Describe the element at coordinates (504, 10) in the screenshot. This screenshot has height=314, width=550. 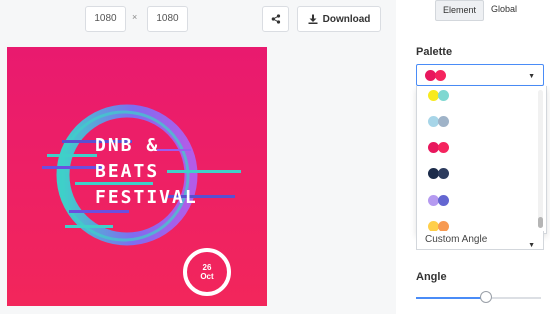
I see `tab-global: Global` at that location.